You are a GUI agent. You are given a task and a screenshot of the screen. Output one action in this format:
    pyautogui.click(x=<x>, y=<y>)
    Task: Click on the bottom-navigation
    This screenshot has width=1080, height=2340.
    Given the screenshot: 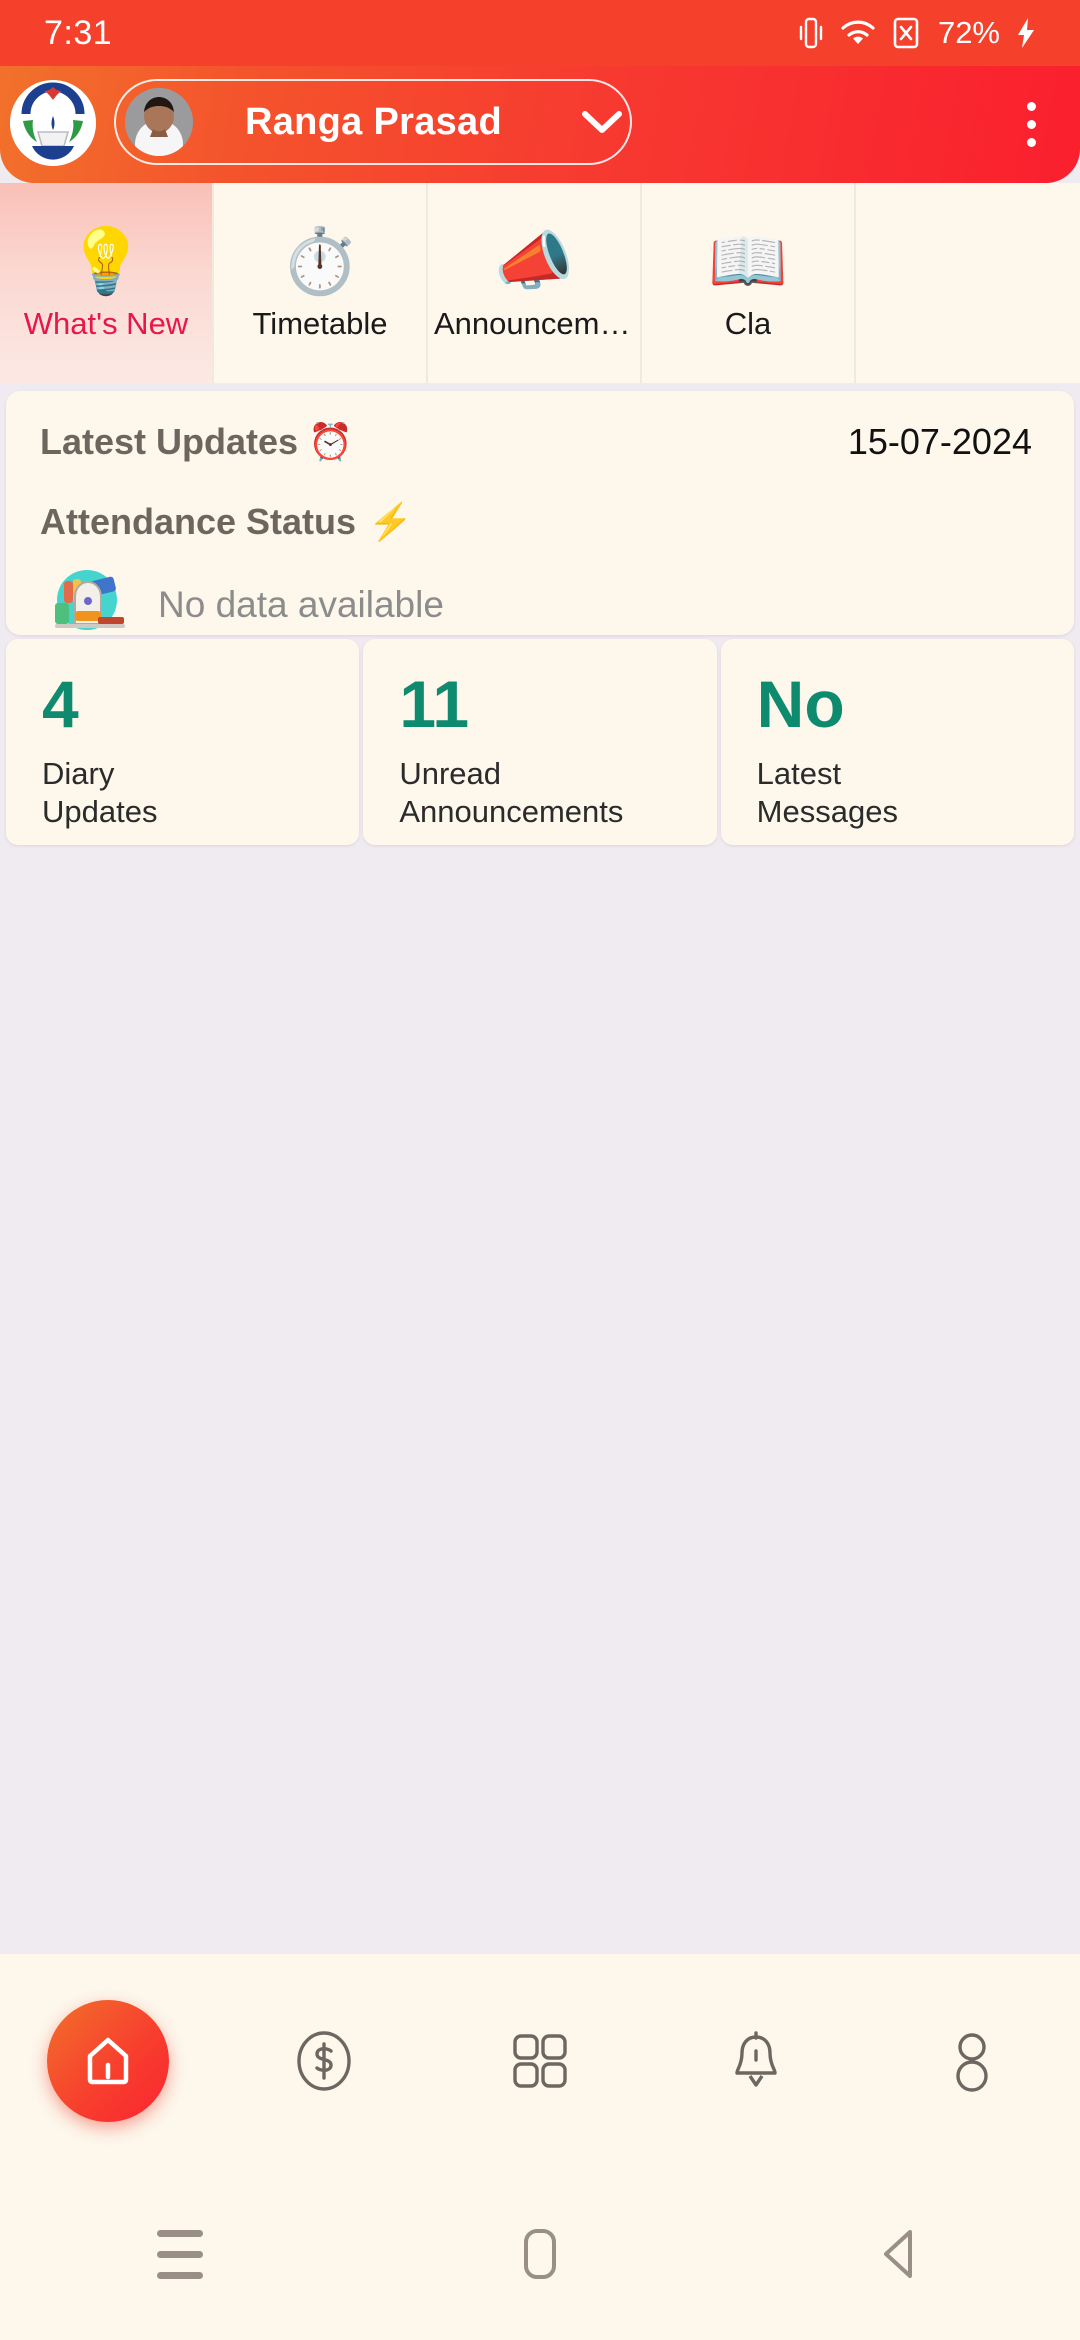 What is the action you would take?
    pyautogui.click(x=540, y=2061)
    